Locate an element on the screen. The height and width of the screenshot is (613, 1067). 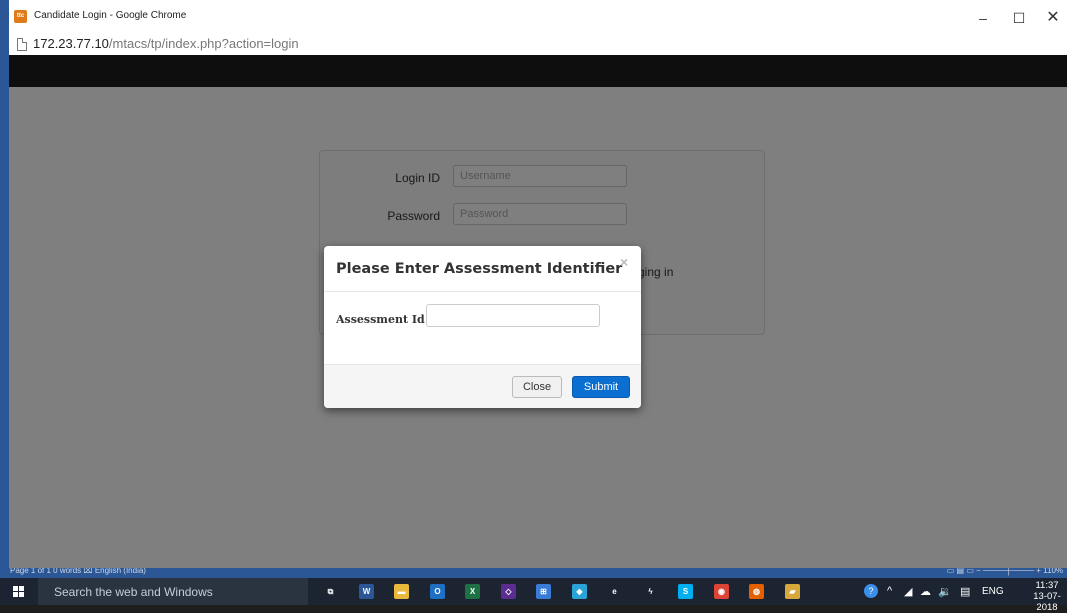
url-path: /mtacs/tp/index.php?action=login is located at coordinates (203, 43).